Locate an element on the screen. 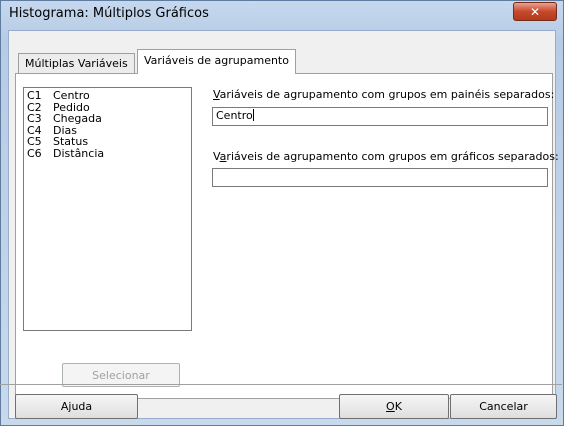 The height and width of the screenshot is (426, 564). select-button-label: Selecionar is located at coordinates (121, 375).